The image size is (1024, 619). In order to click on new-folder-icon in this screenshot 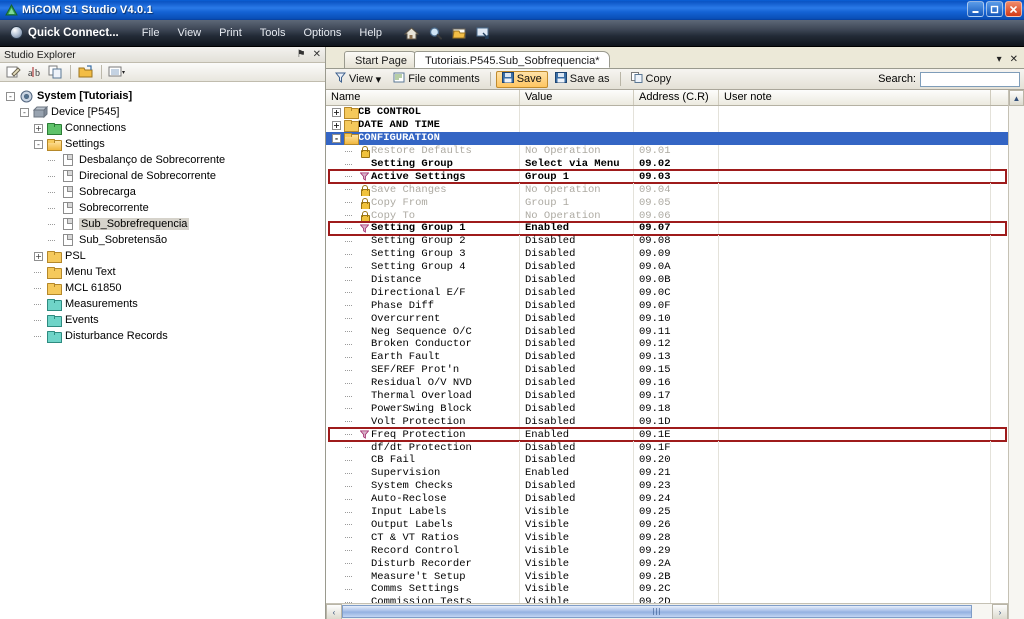, I will do `click(86, 72)`.